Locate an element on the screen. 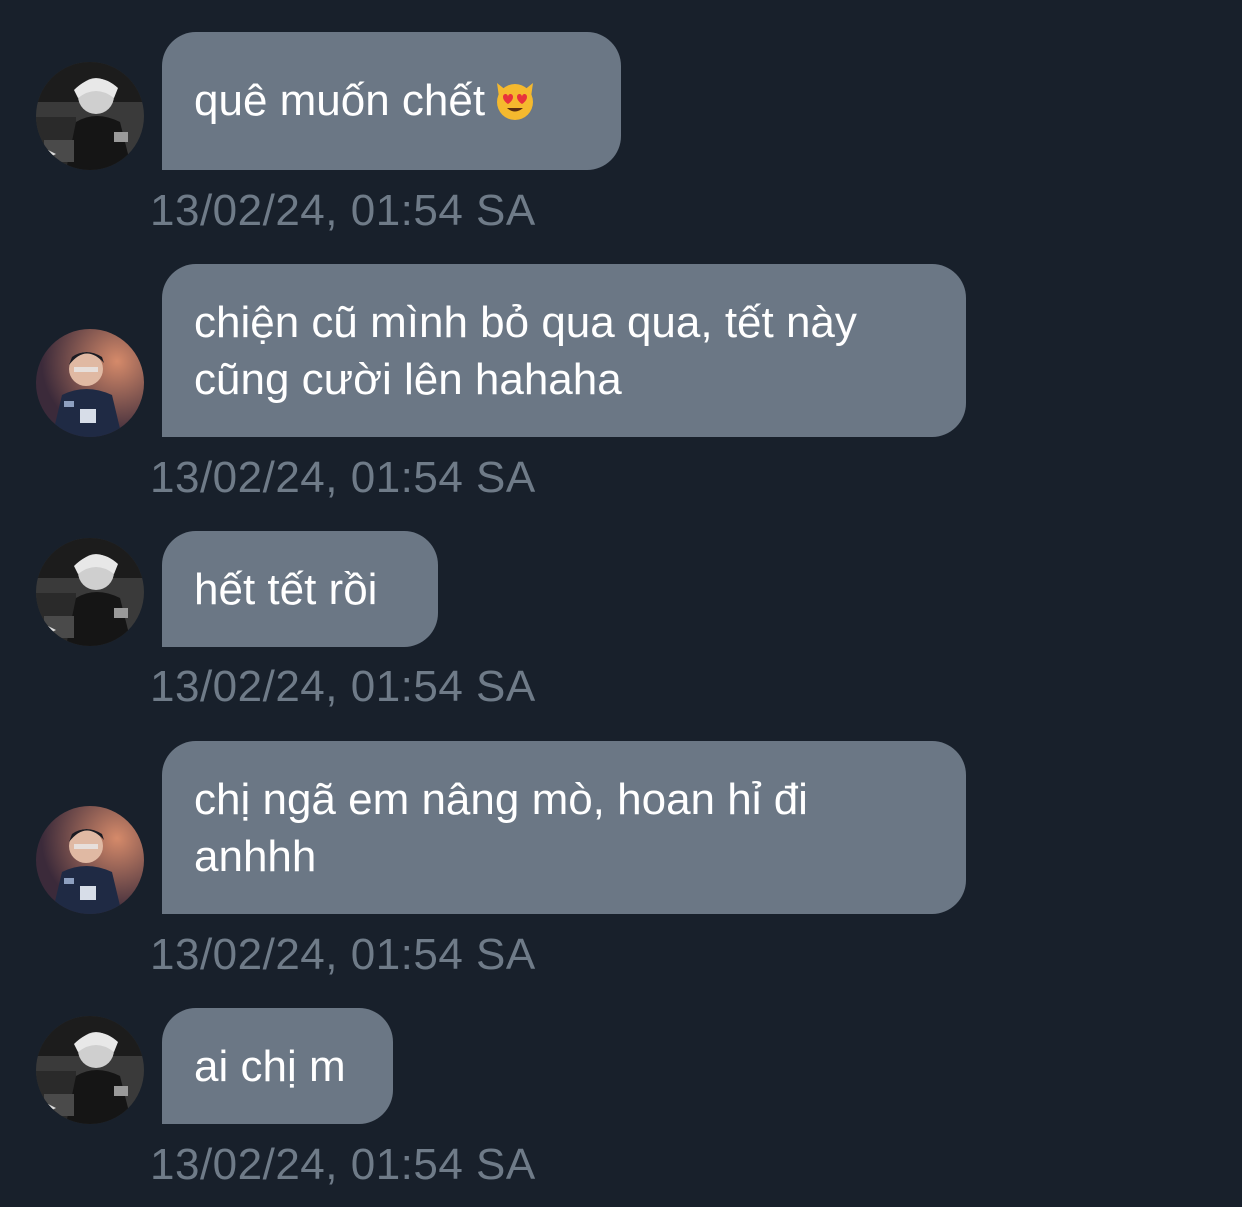 The width and height of the screenshot is (1242, 1207). message-bubble: quê muốn chết is located at coordinates (391, 101).